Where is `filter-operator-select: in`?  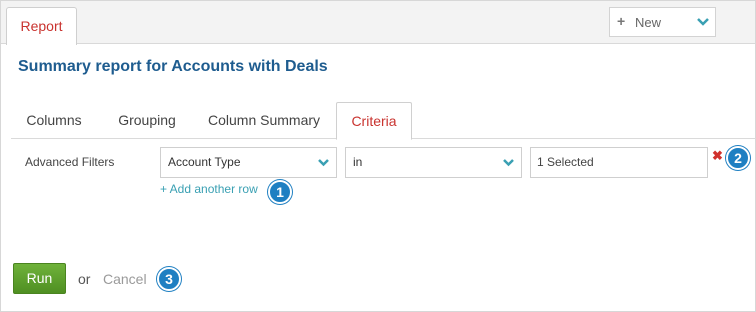
filter-operator-select: in is located at coordinates (433, 162).